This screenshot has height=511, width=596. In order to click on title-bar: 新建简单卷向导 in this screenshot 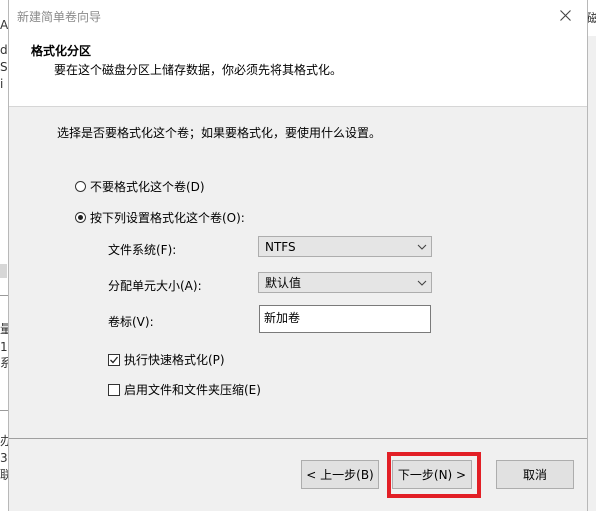, I will do `click(298, 16)`.